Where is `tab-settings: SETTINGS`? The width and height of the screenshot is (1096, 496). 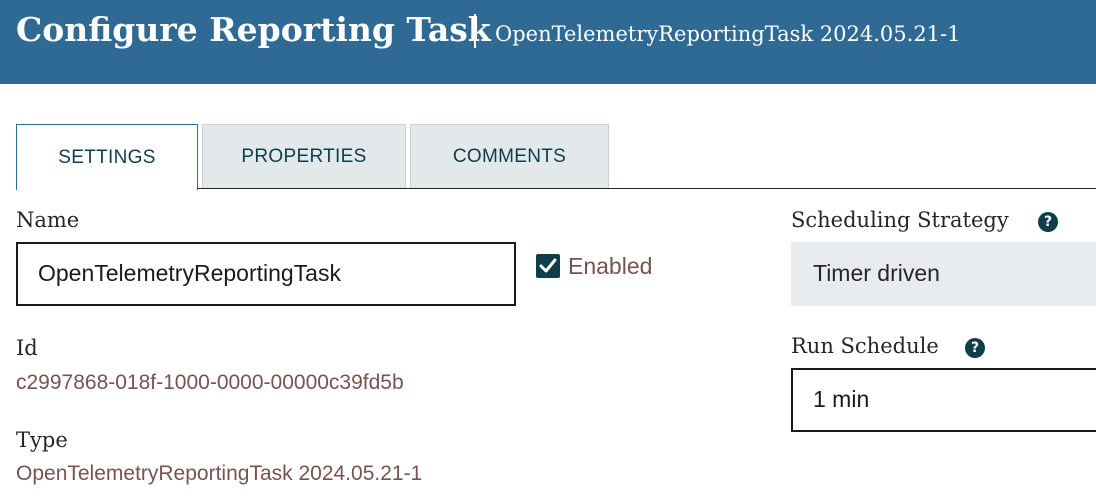 tab-settings: SETTINGS is located at coordinates (107, 157).